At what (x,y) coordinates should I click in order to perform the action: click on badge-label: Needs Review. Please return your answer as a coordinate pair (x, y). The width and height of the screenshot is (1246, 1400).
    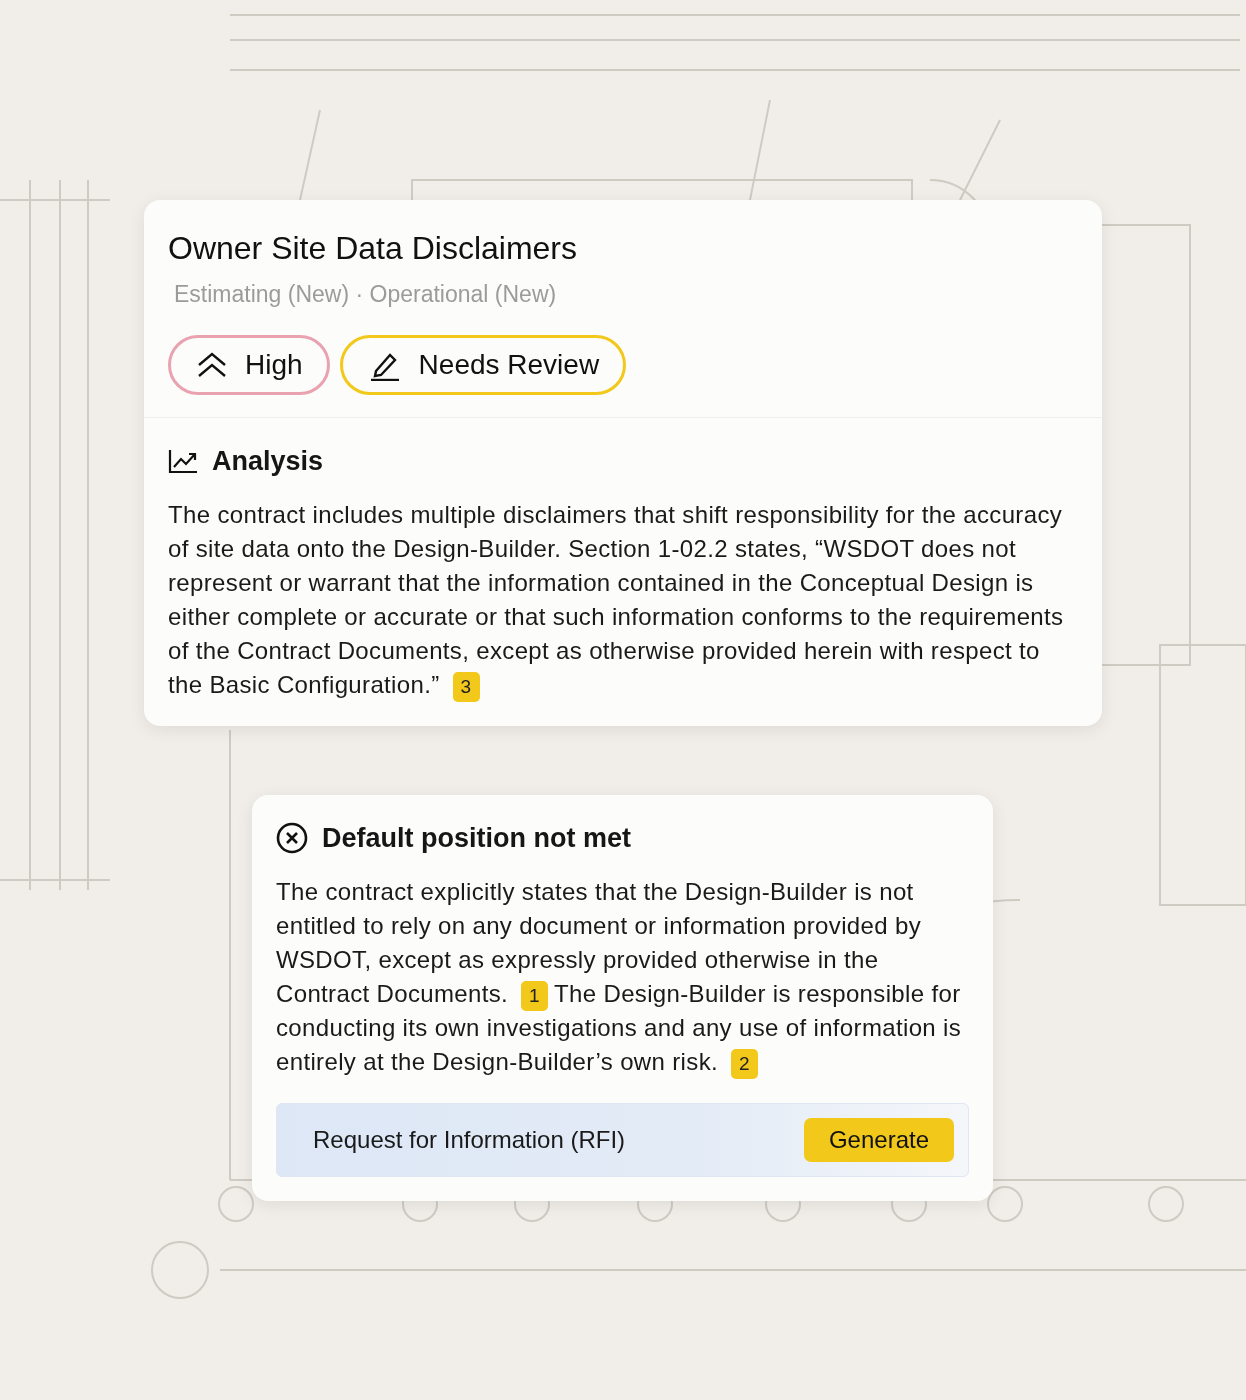
    Looking at the image, I should click on (509, 365).